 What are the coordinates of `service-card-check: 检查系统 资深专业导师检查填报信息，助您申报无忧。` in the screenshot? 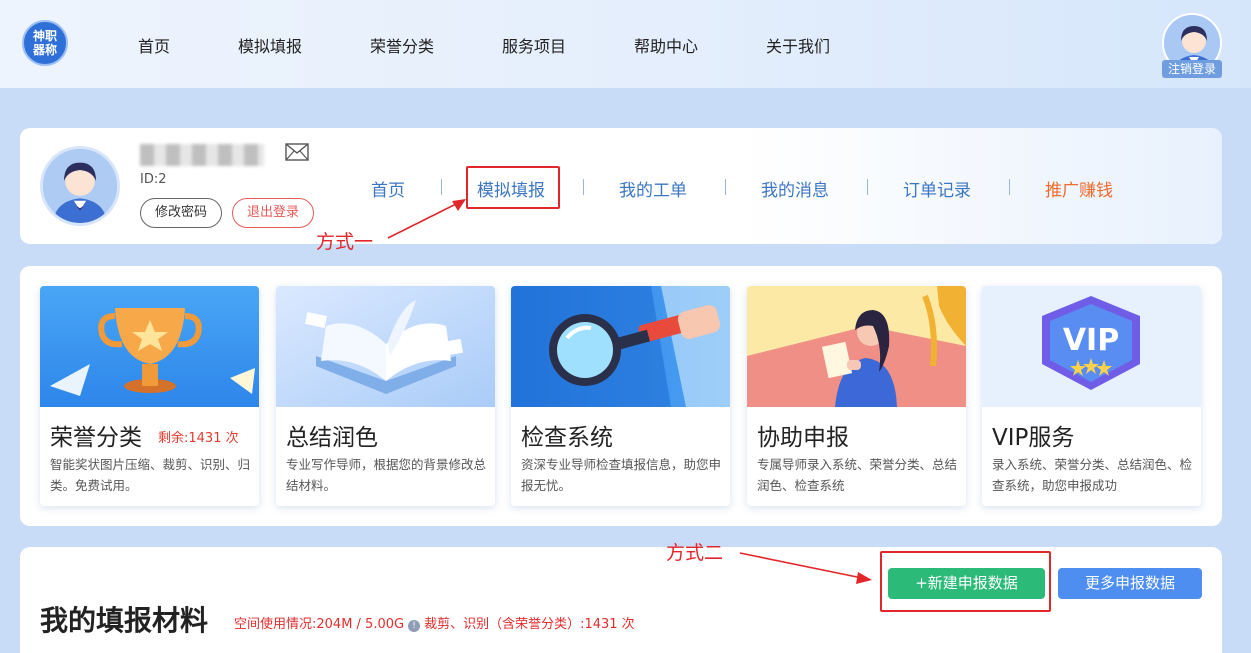 It's located at (620, 396).